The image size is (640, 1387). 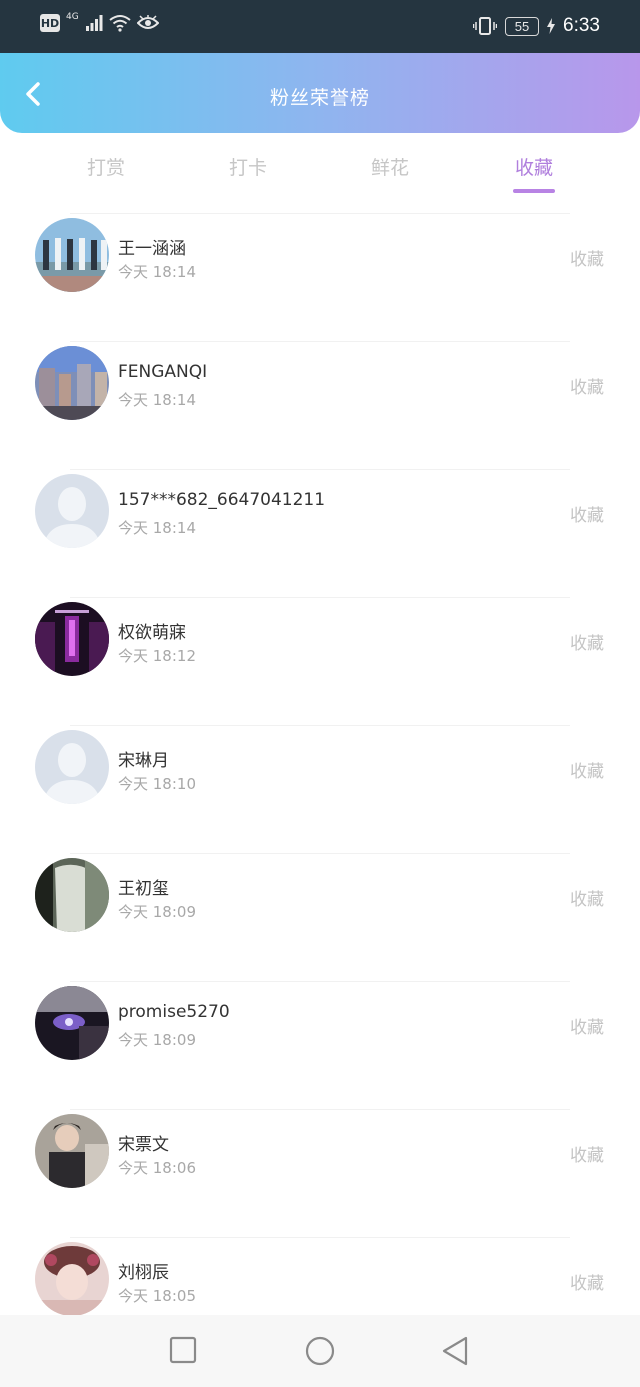 I want to click on fan-time: 今天 18:10, so click(x=157, y=784).